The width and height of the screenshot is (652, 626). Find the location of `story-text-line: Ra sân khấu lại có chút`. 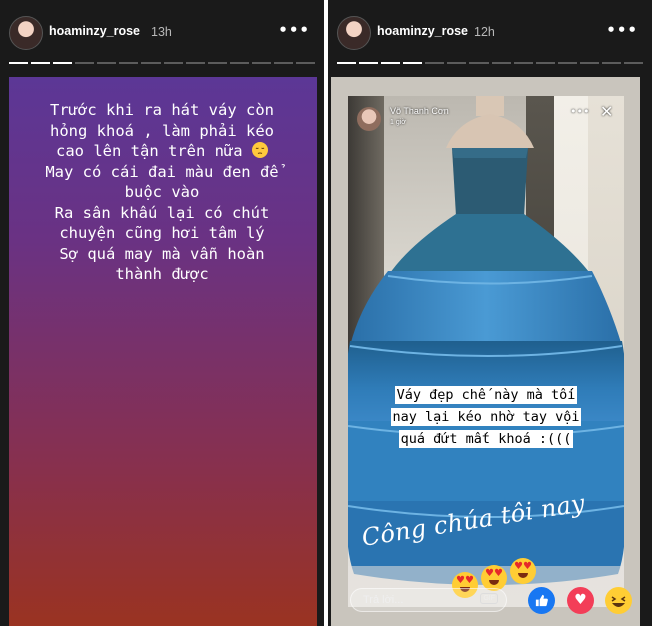

story-text-line: Ra sân khấu lại có chút is located at coordinates (162, 212).